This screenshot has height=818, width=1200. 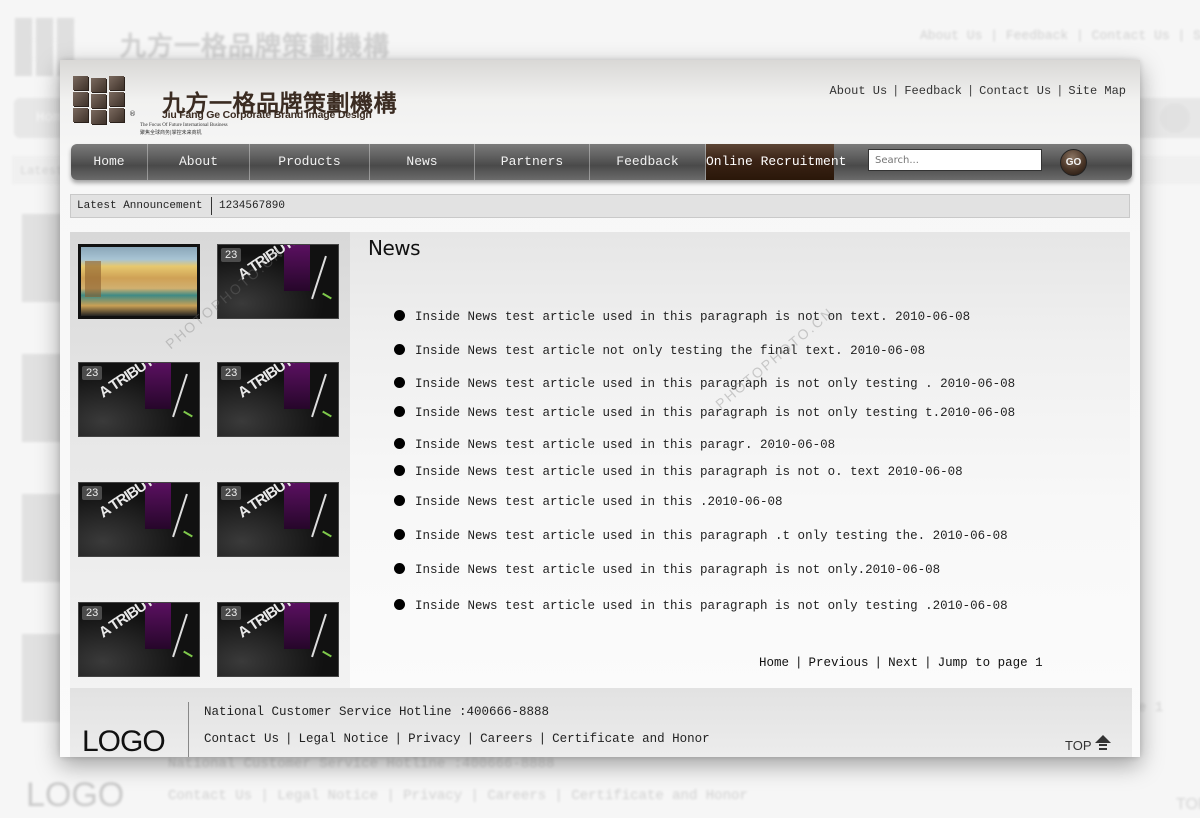 What do you see at coordinates (124, 741) in the screenshot?
I see `footer-logo: LOGO` at bounding box center [124, 741].